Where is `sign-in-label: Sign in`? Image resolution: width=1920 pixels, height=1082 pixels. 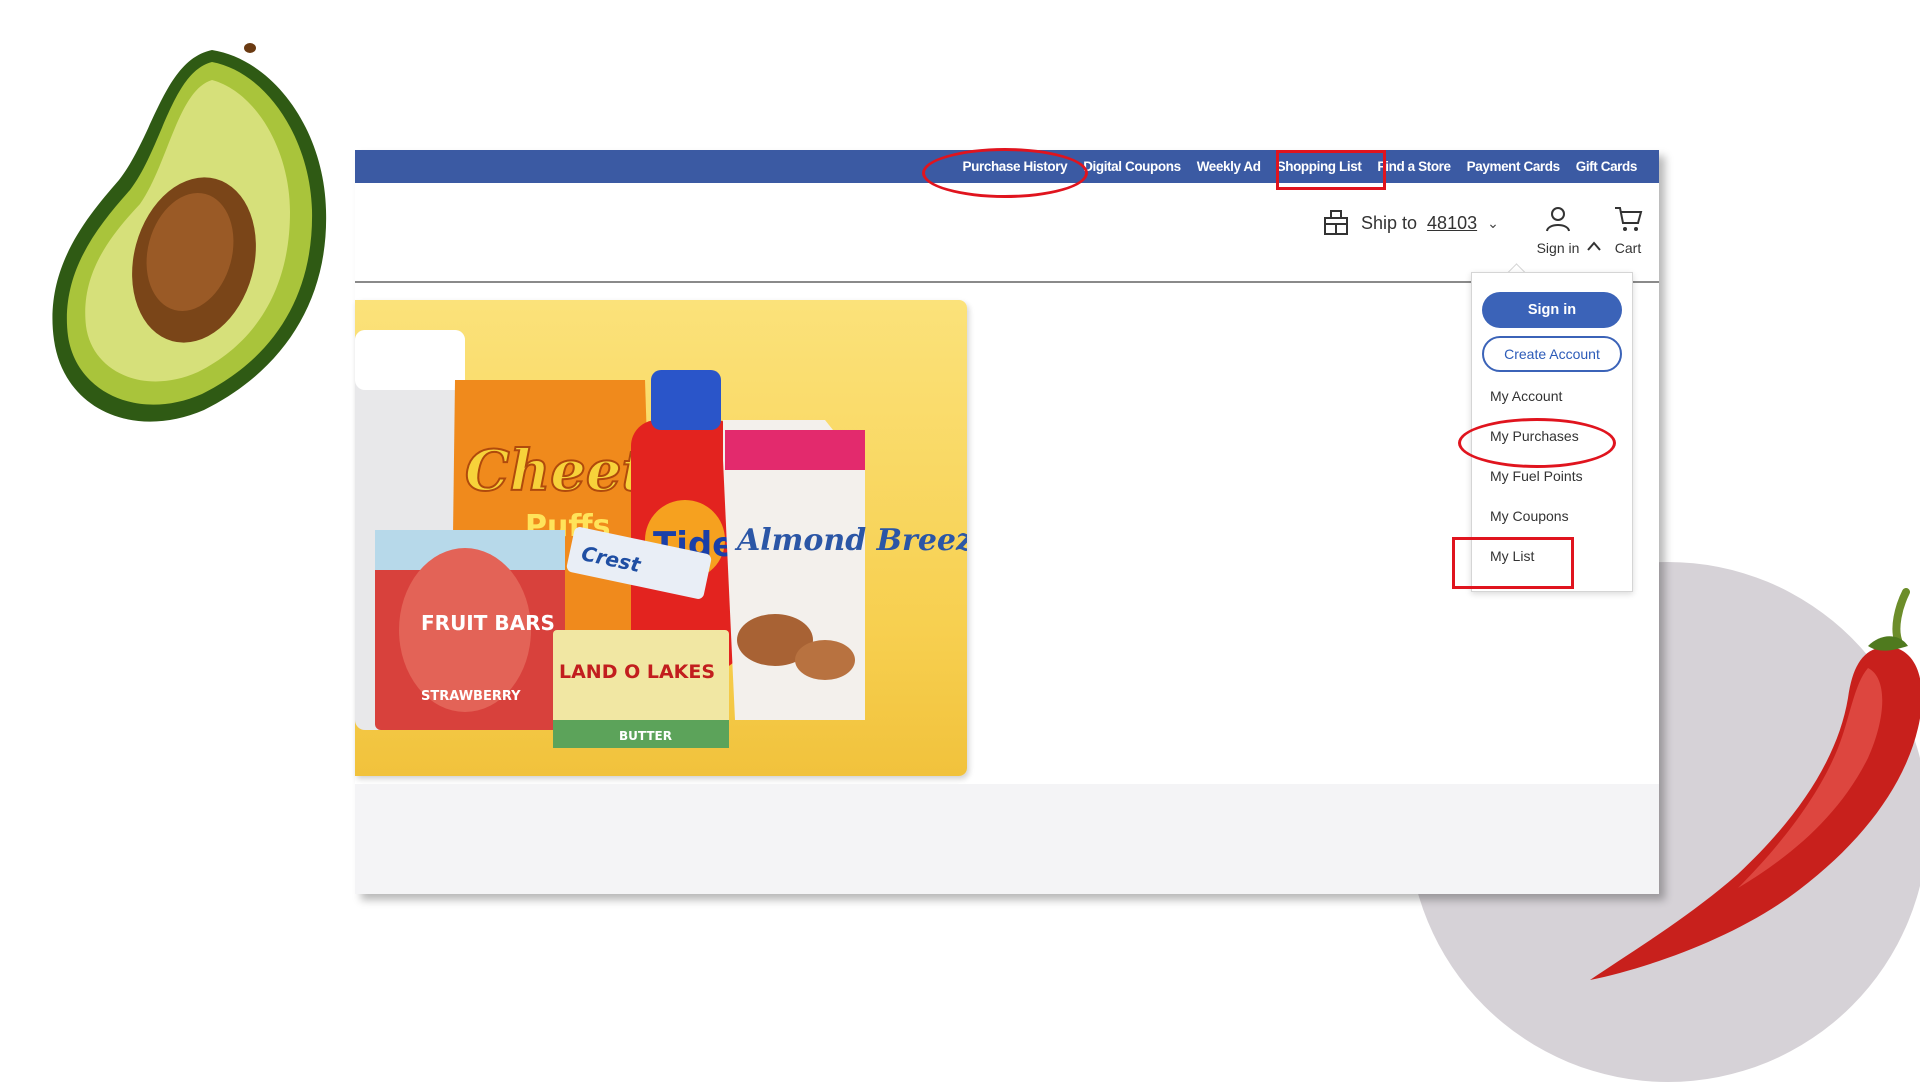
sign-in-label: Sign in is located at coordinates (1558, 248).